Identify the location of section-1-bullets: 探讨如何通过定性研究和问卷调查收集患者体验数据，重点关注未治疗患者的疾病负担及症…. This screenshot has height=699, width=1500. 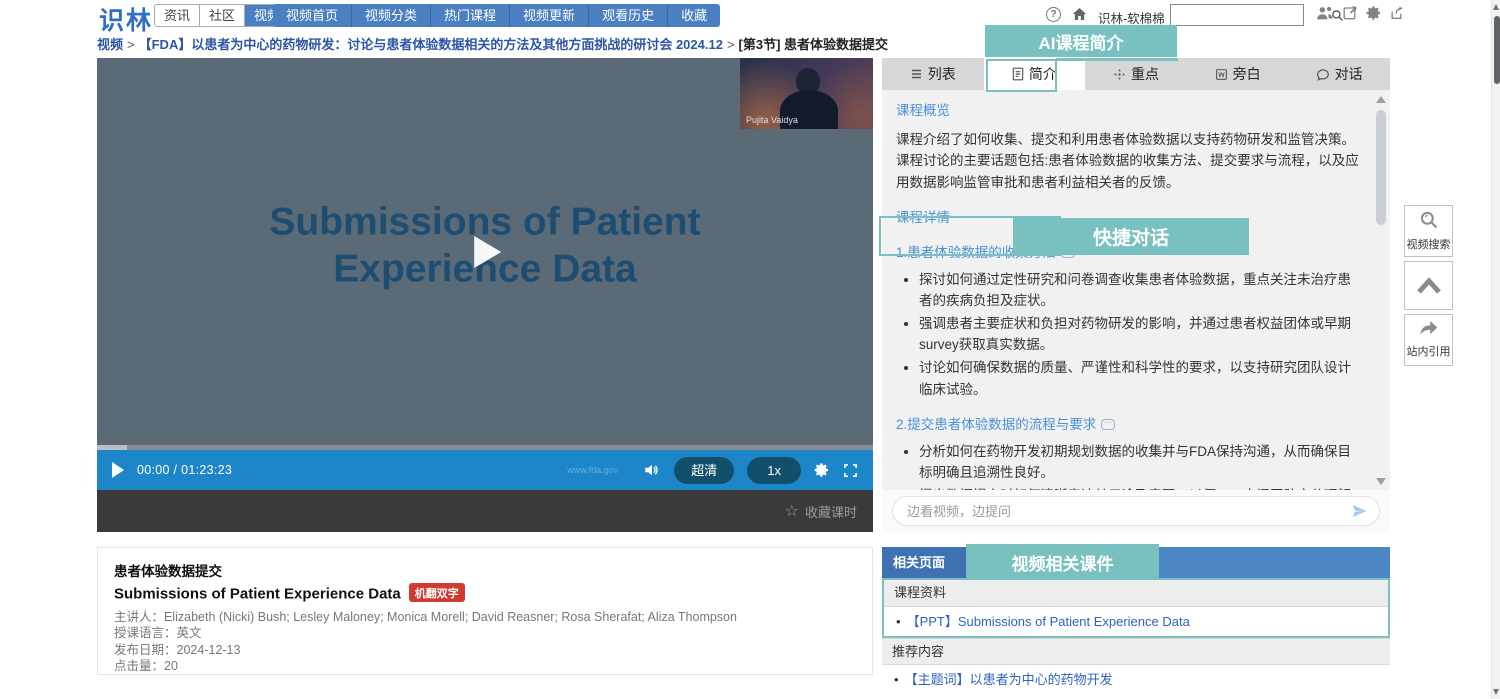
(1129, 335).